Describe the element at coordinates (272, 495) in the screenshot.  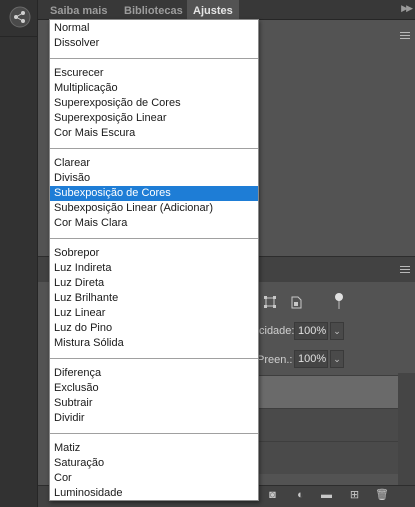
I see `mask-icon: ◙` at that location.